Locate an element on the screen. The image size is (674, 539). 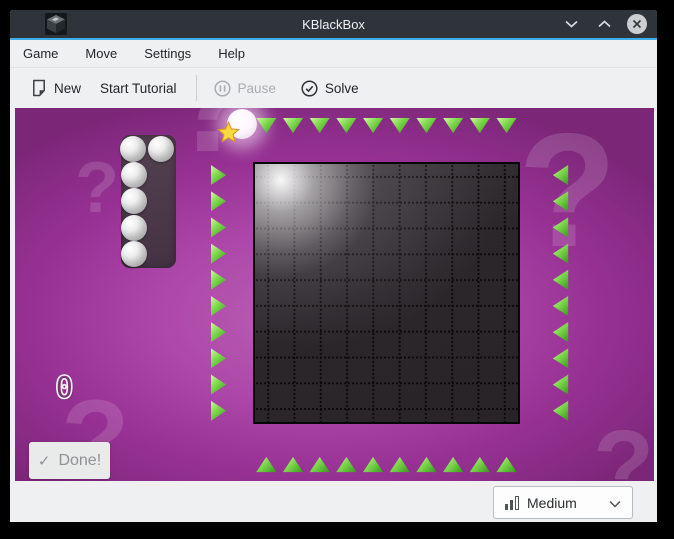
solve-button: Solve is located at coordinates (330, 88).